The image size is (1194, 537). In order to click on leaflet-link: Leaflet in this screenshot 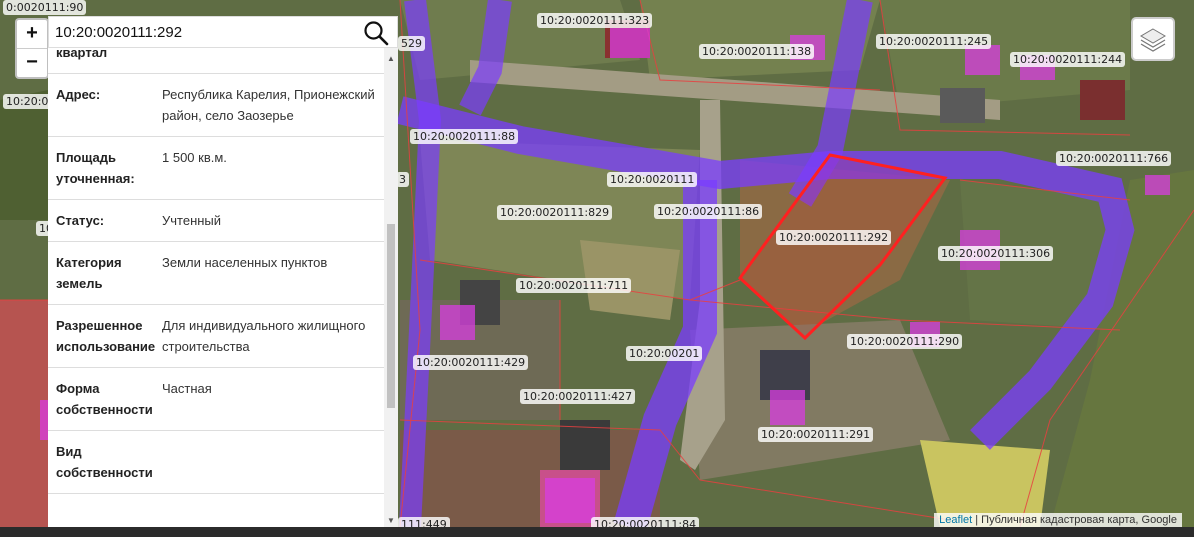, I will do `click(955, 520)`.